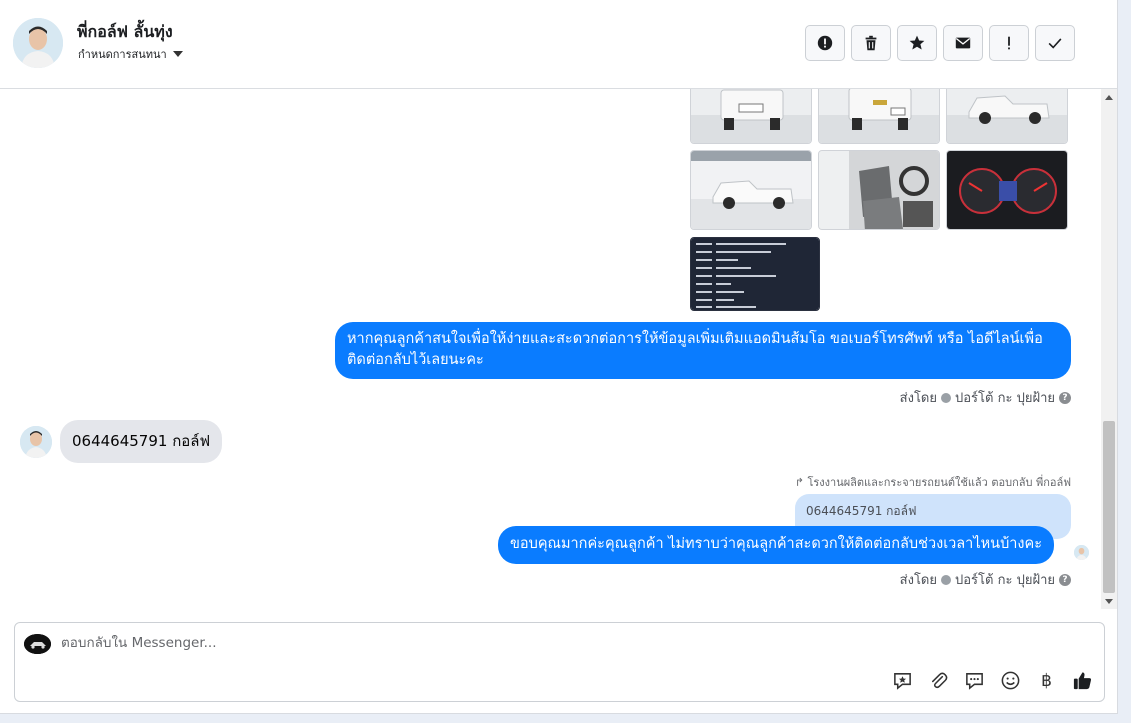  I want to click on sticker-icon, so click(902, 681).